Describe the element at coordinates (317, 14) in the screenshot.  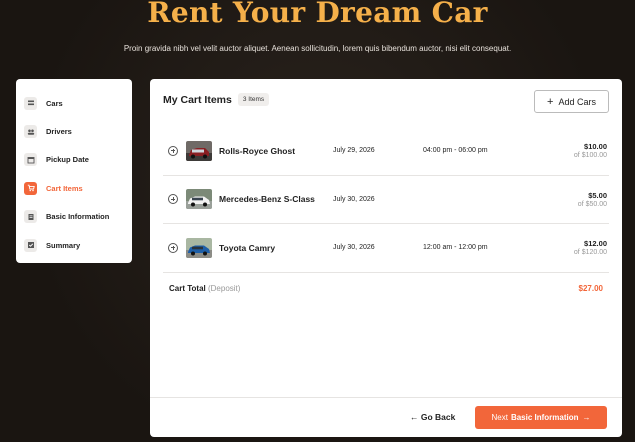
I see `hero-title: Rent Your Dream Car` at that location.